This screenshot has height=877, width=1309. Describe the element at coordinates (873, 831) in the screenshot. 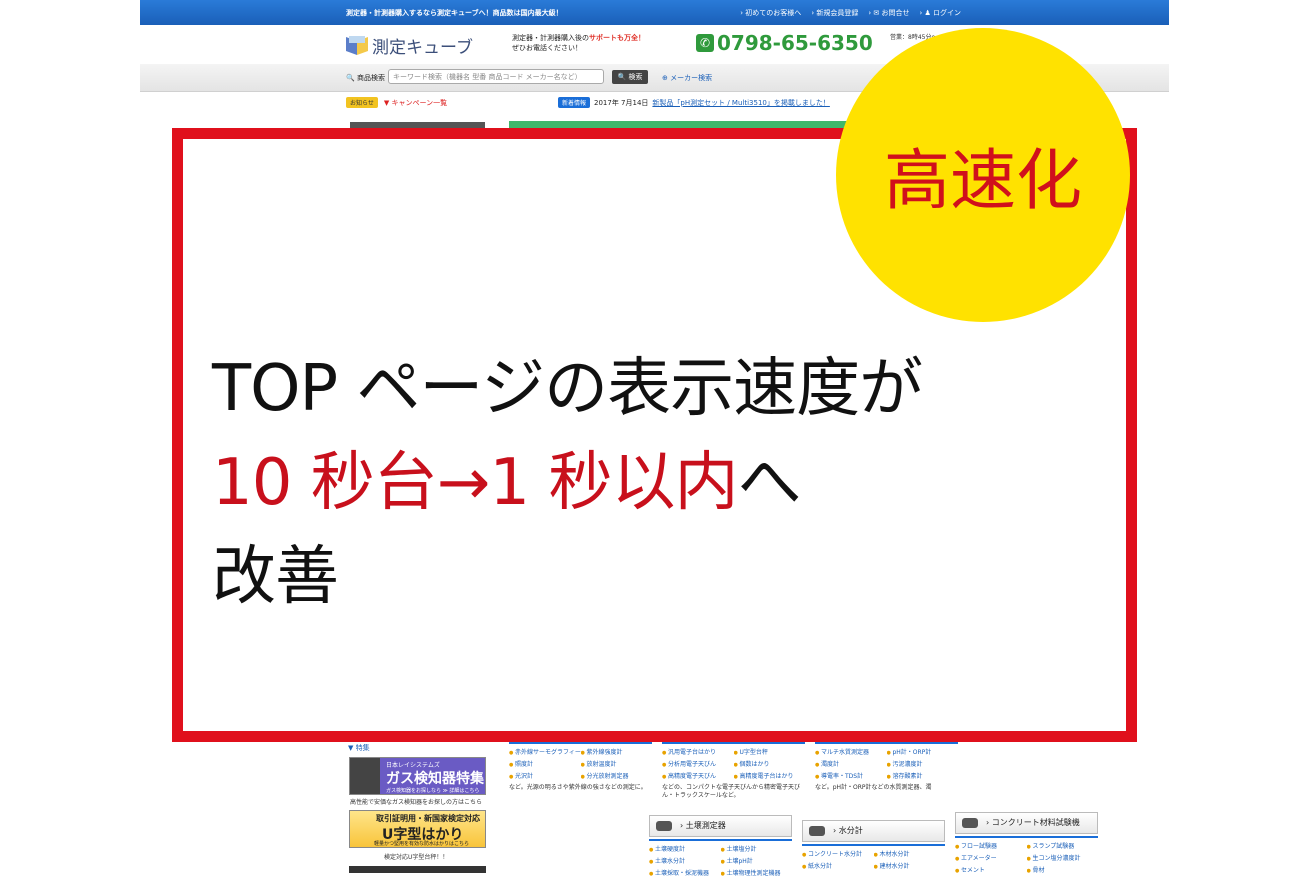

I see `moisture-meter-header: › 水分計` at that location.